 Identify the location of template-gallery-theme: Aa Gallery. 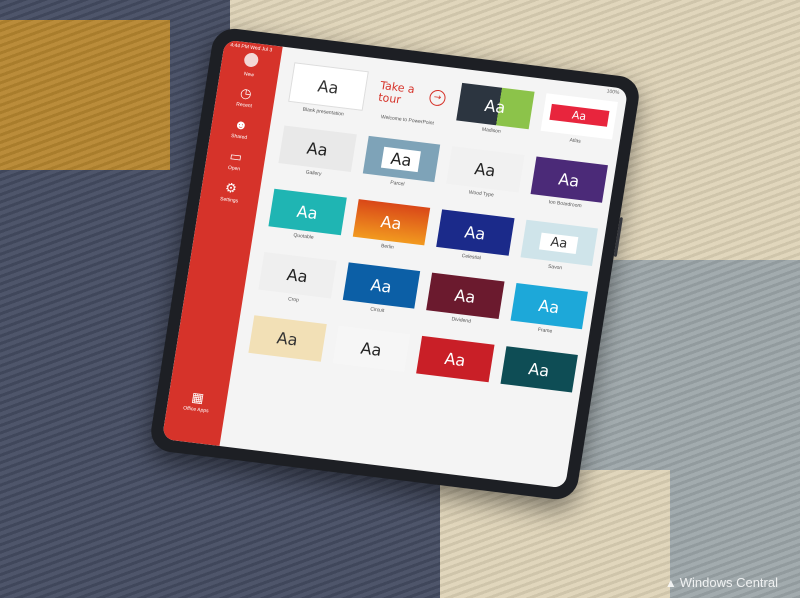
(316, 158).